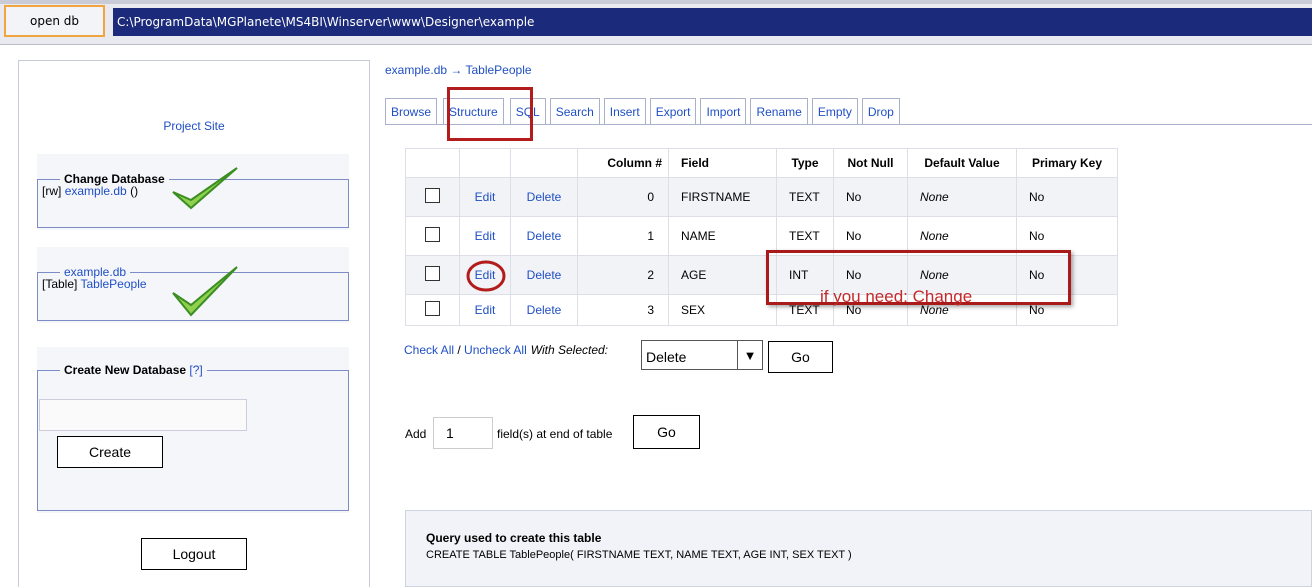 Image resolution: width=1312 pixels, height=587 pixels. I want to click on header-delete, so click(544, 163).